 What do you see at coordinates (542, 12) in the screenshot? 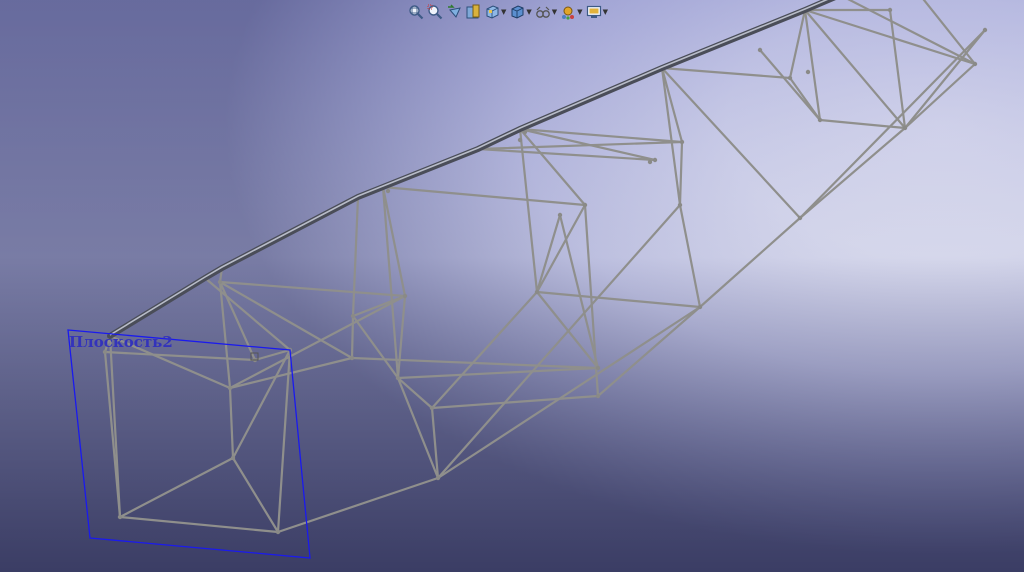
I see `hide-show-items-icon` at bounding box center [542, 12].